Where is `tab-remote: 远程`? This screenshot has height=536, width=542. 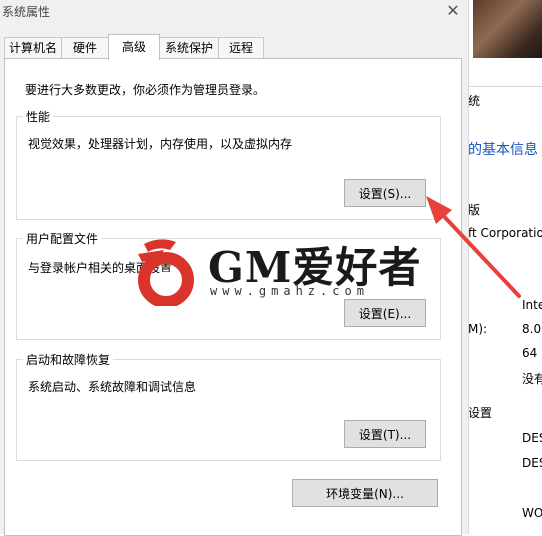
tab-remote: 远程 is located at coordinates (241, 48).